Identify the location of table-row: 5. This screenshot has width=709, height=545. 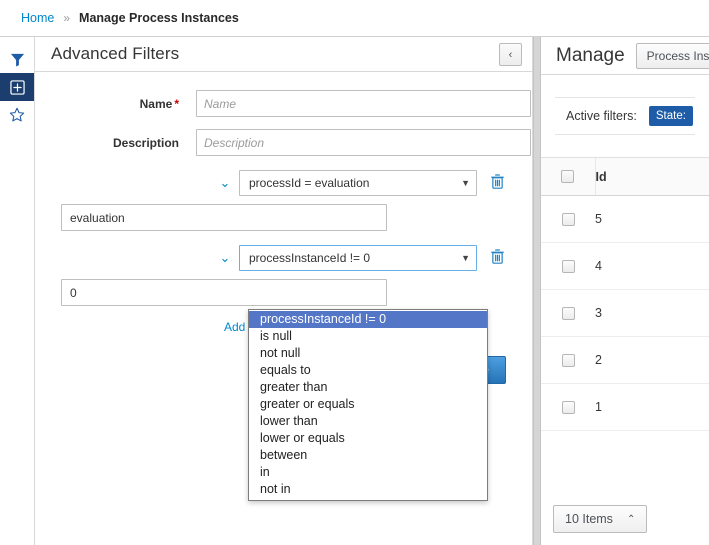
(625, 219).